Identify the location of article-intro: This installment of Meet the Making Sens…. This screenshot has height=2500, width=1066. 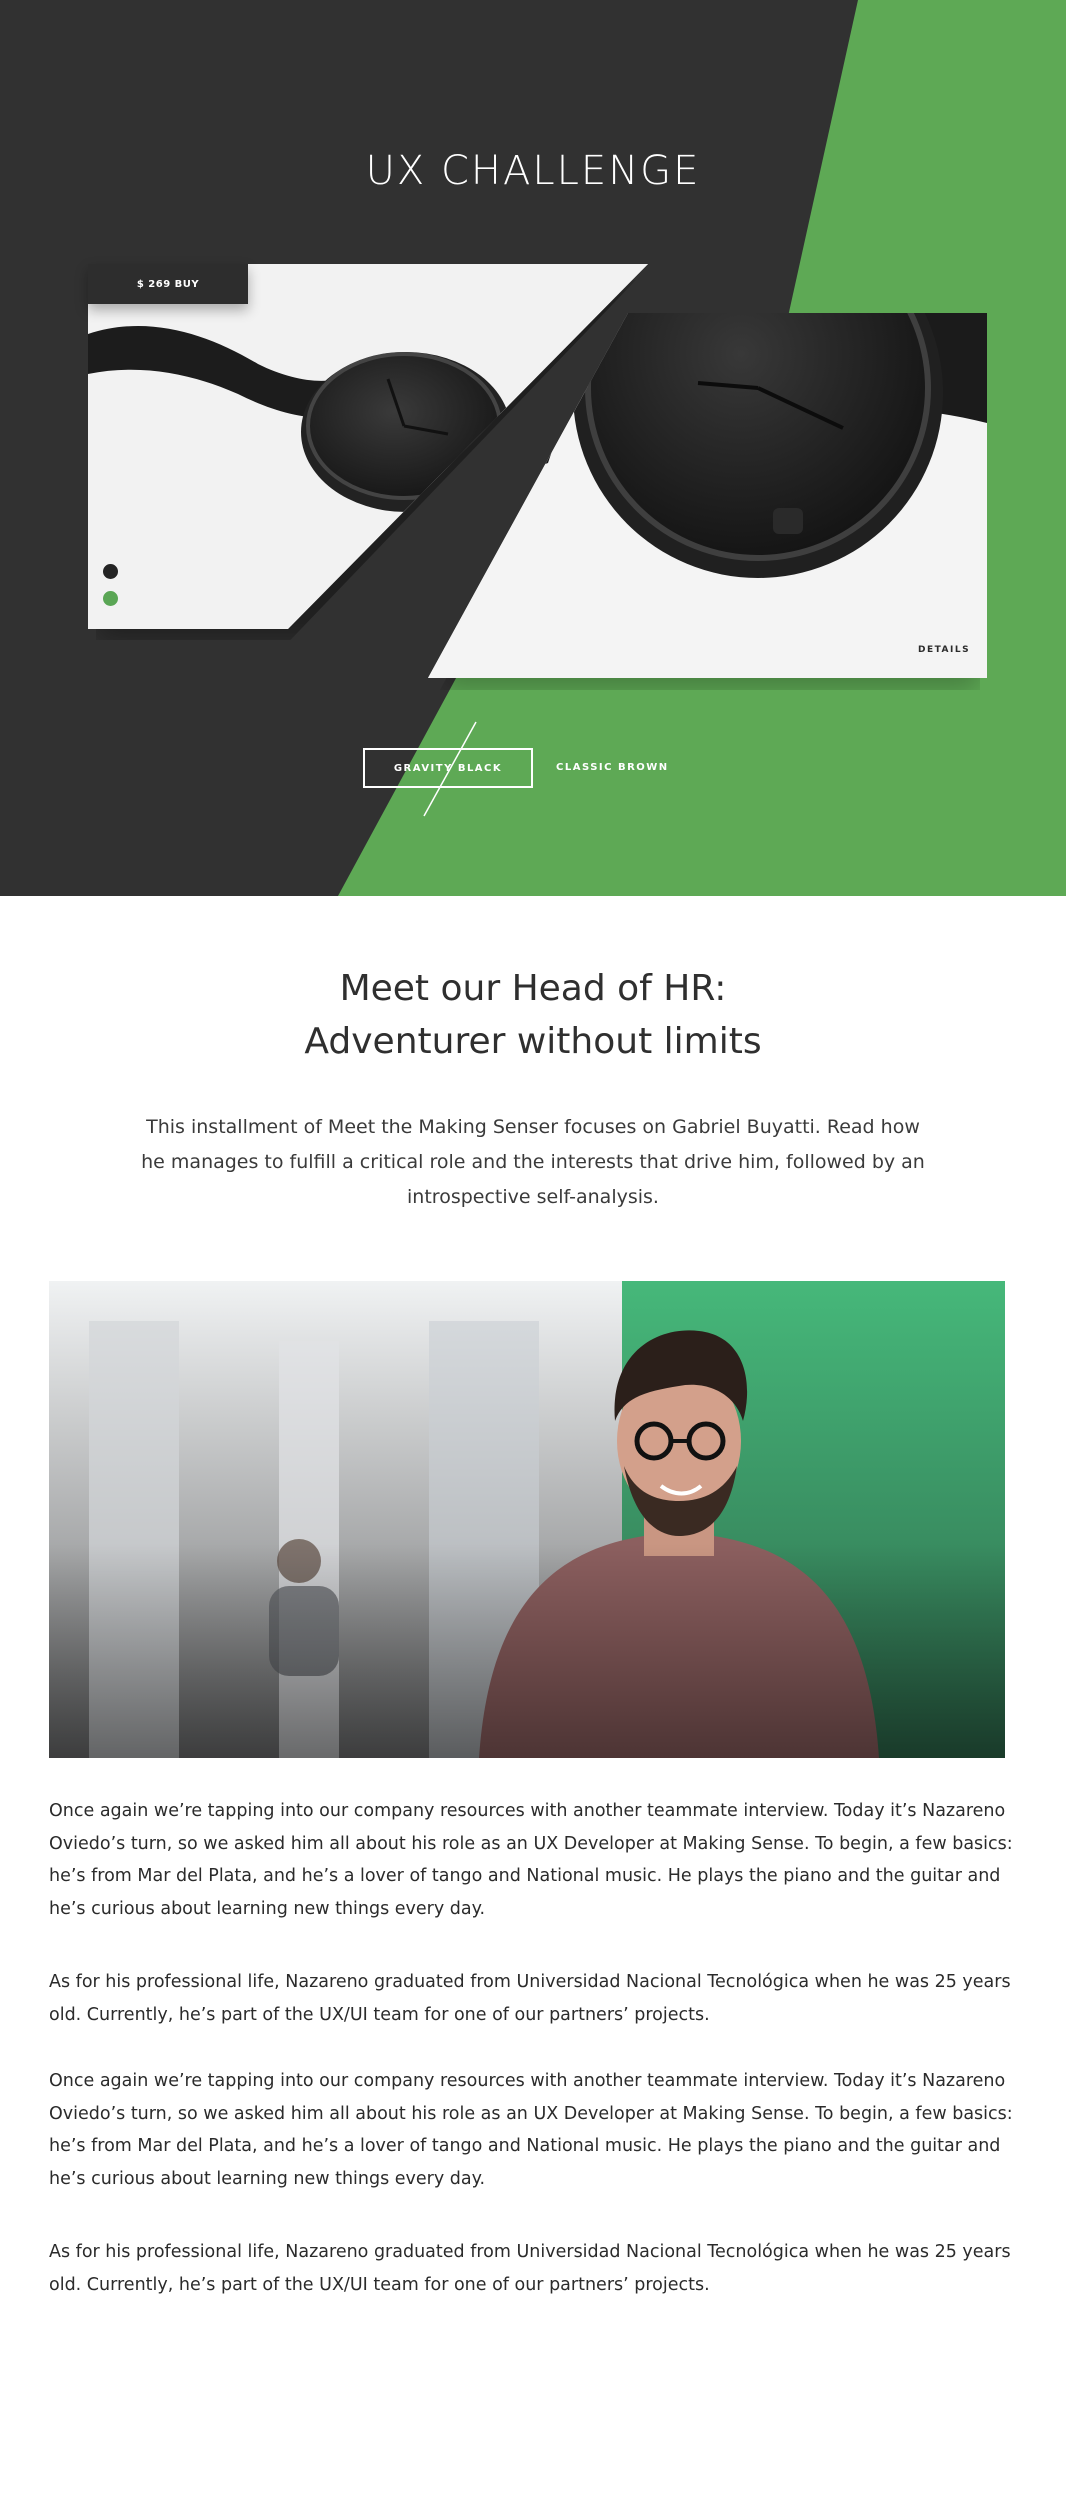
(533, 1162).